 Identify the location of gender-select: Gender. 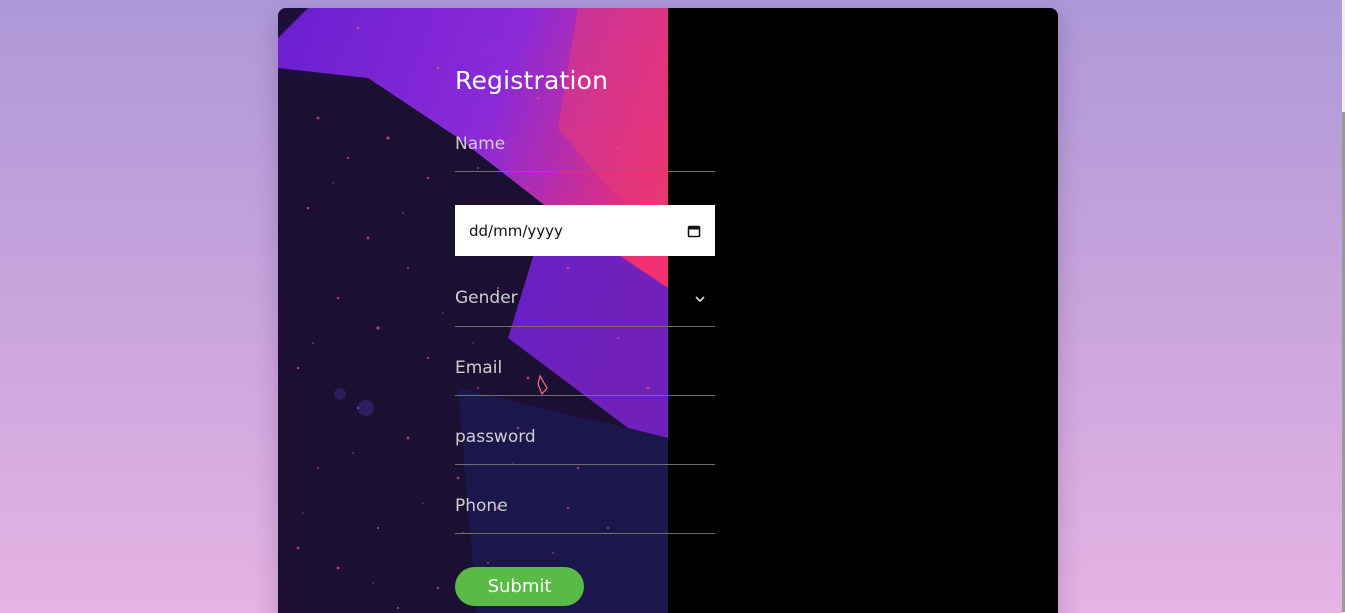
(585, 307).